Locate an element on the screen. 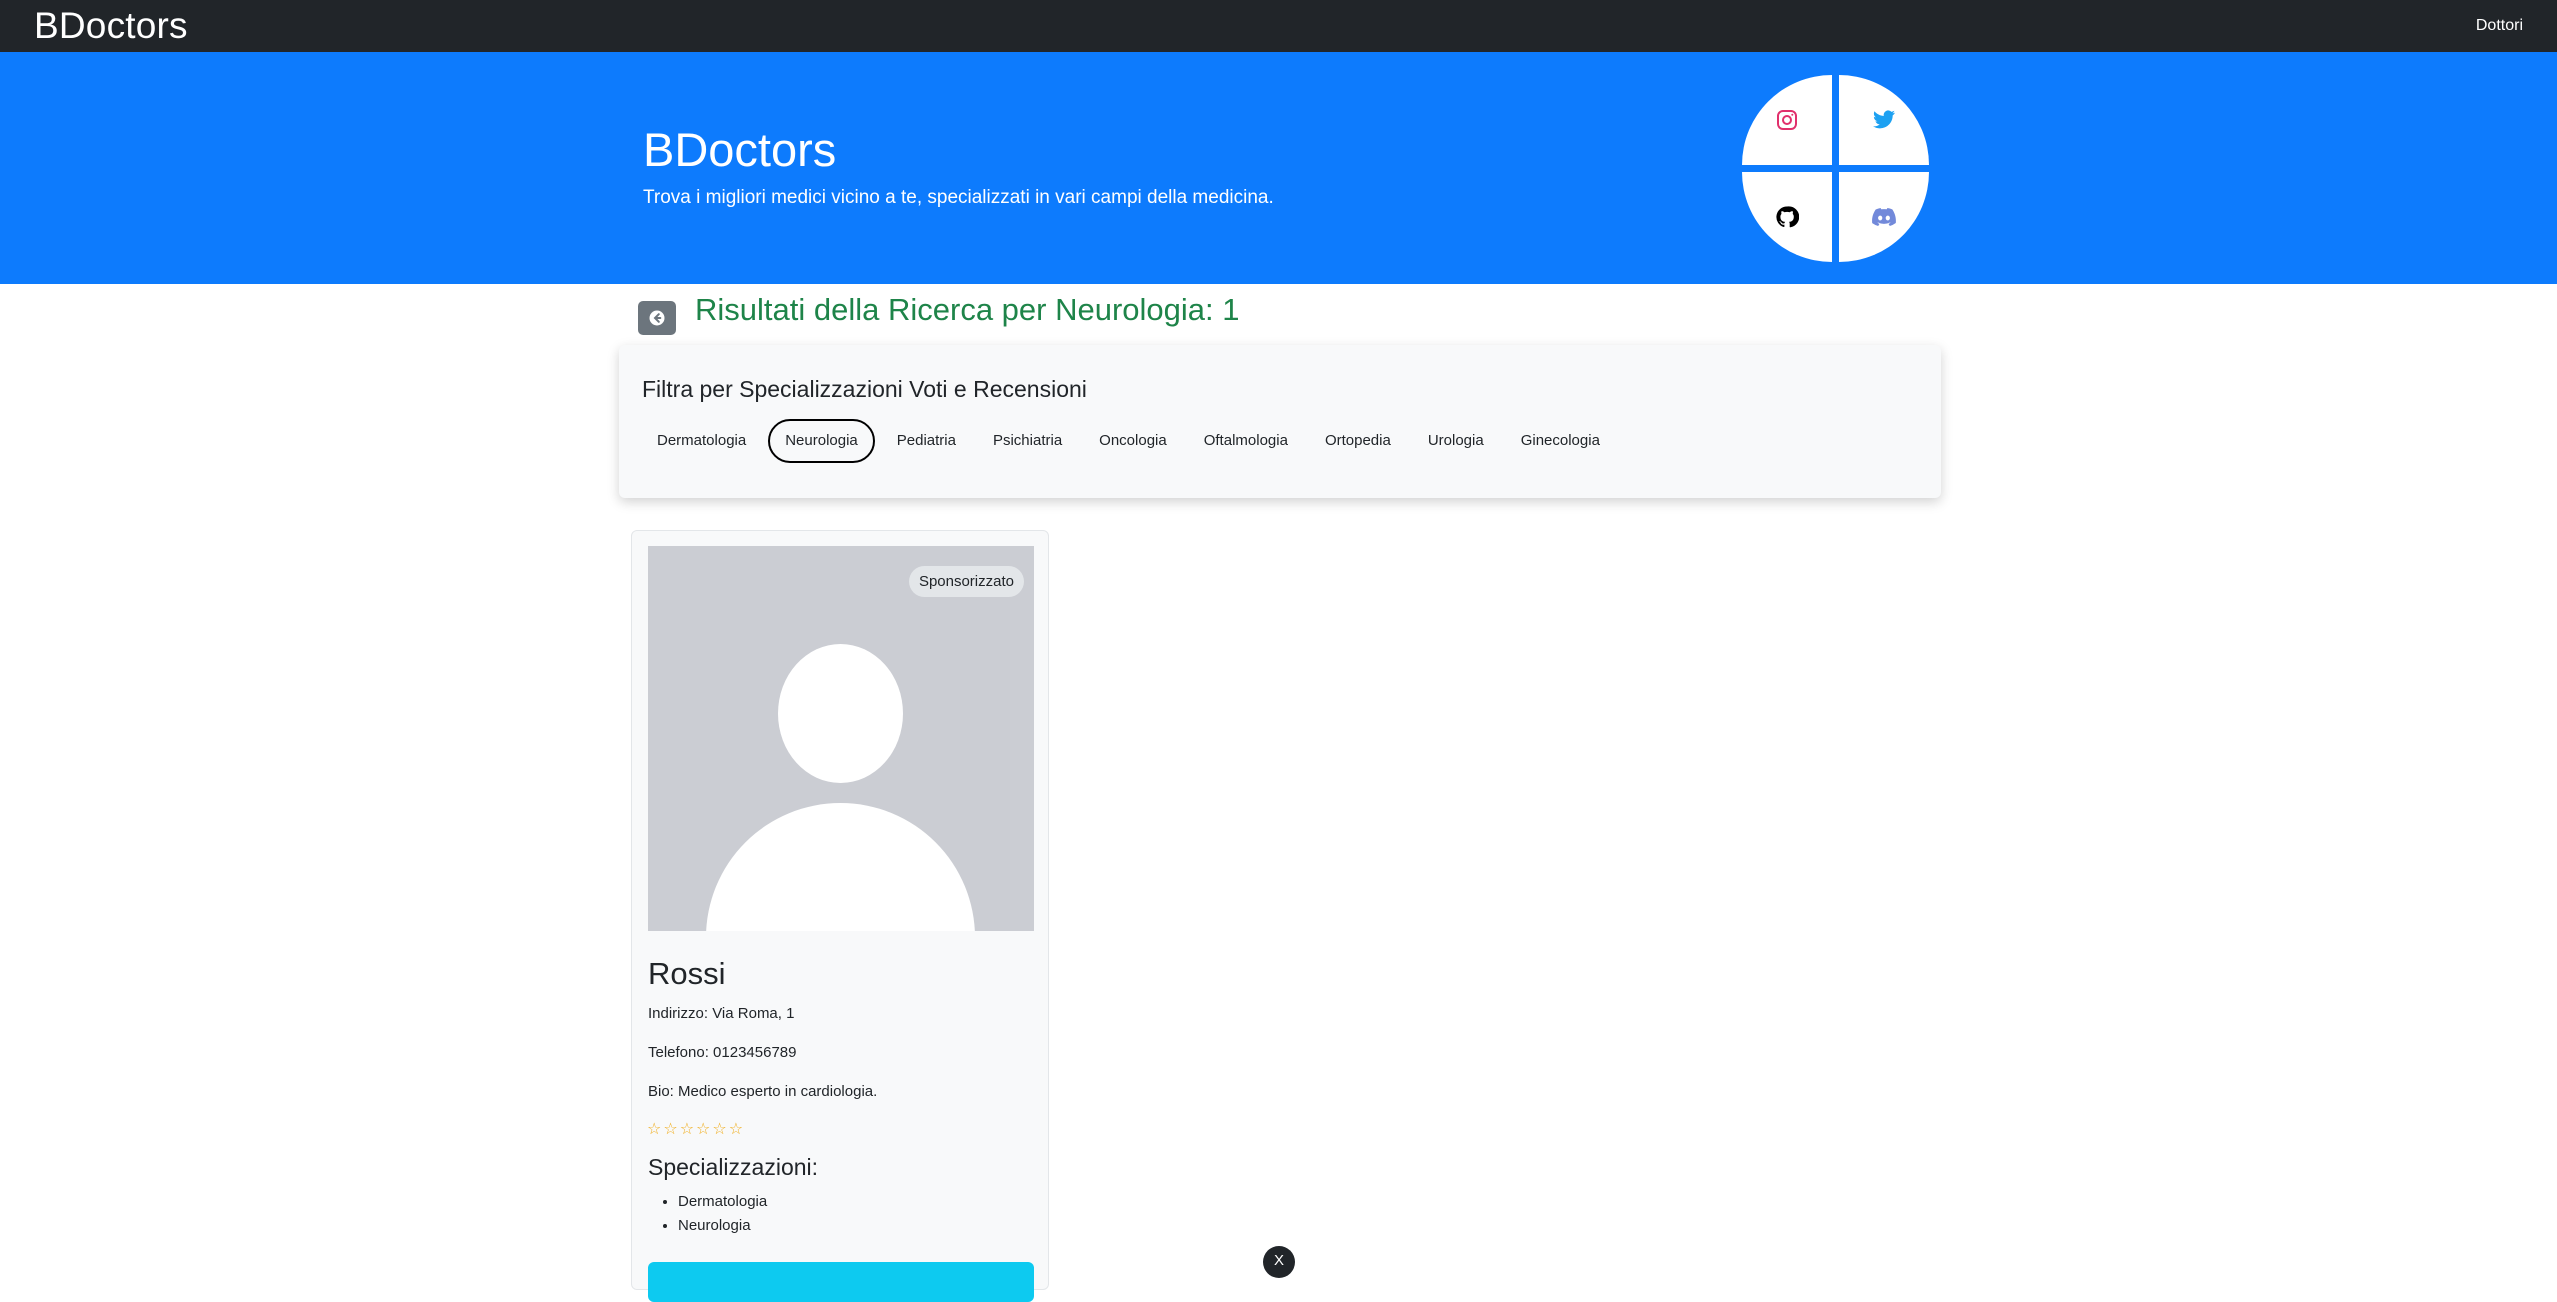  doctor-phone: Telefono: 0123456789 is located at coordinates (722, 1052).